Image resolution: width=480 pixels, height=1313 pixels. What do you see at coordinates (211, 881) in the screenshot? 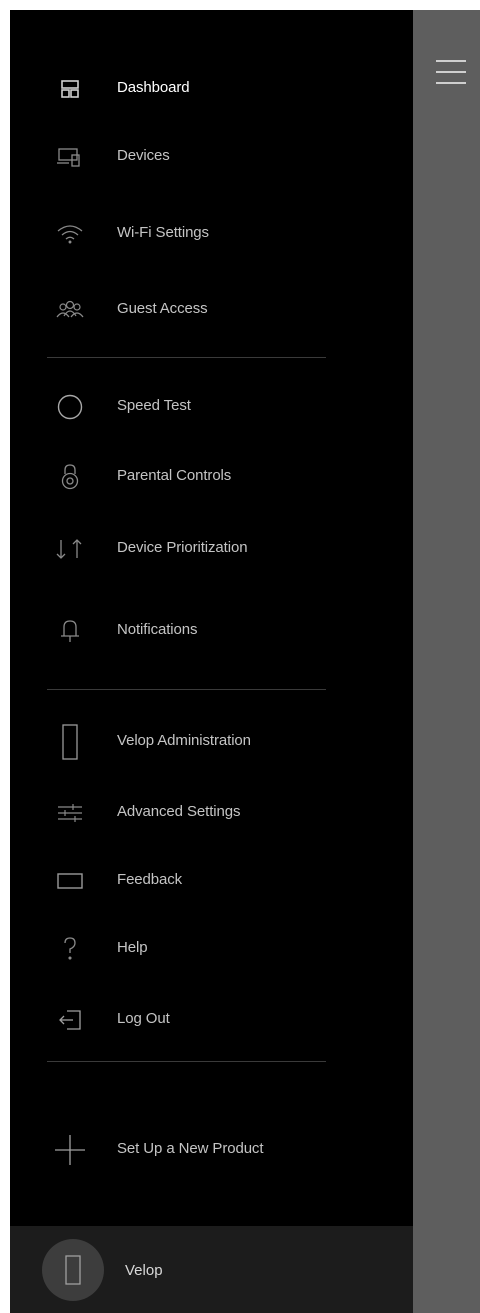
I see `menu-item-feedback: Feedback` at bounding box center [211, 881].